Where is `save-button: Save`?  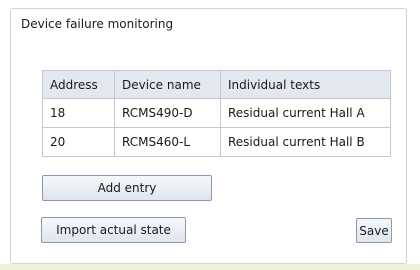 save-button: Save is located at coordinates (374, 230).